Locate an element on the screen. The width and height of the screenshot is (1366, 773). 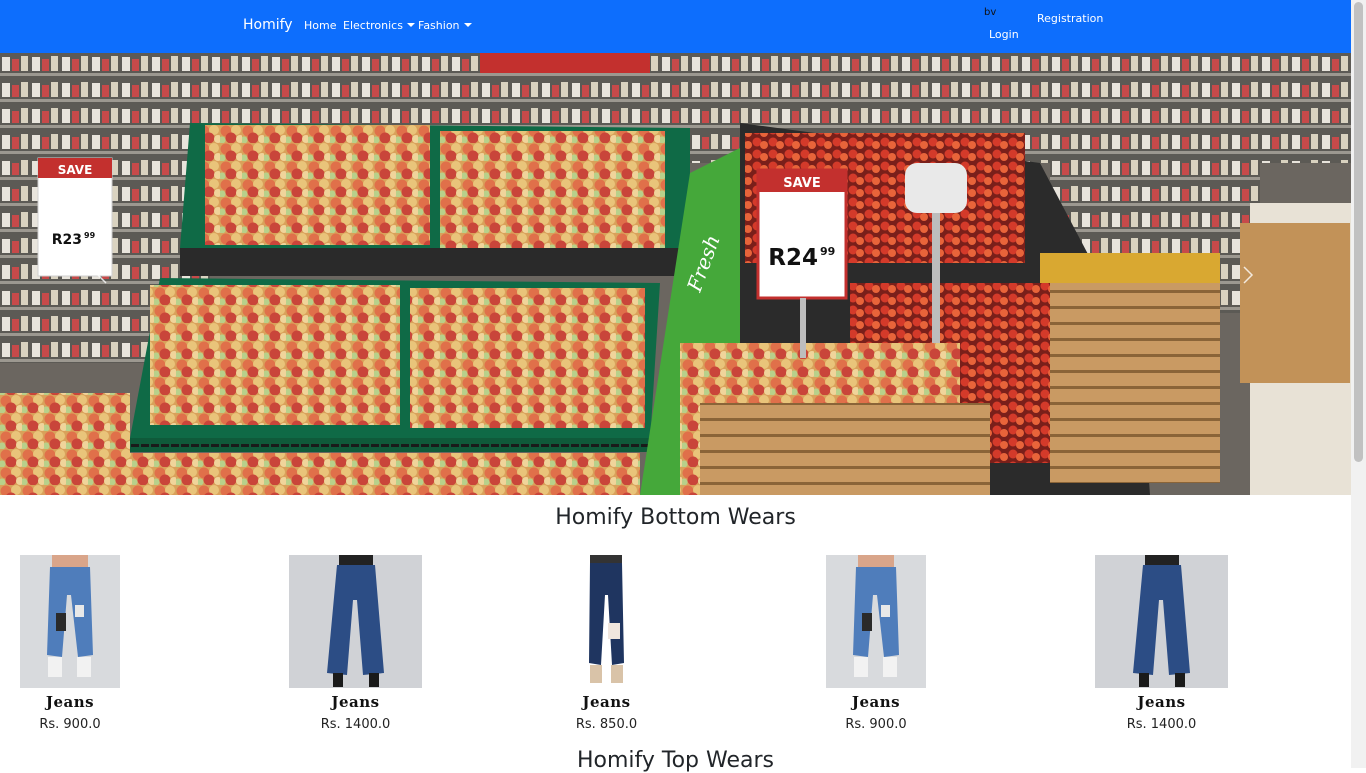
nav-electronics-dropdown: Electronics is located at coordinates (379, 25).